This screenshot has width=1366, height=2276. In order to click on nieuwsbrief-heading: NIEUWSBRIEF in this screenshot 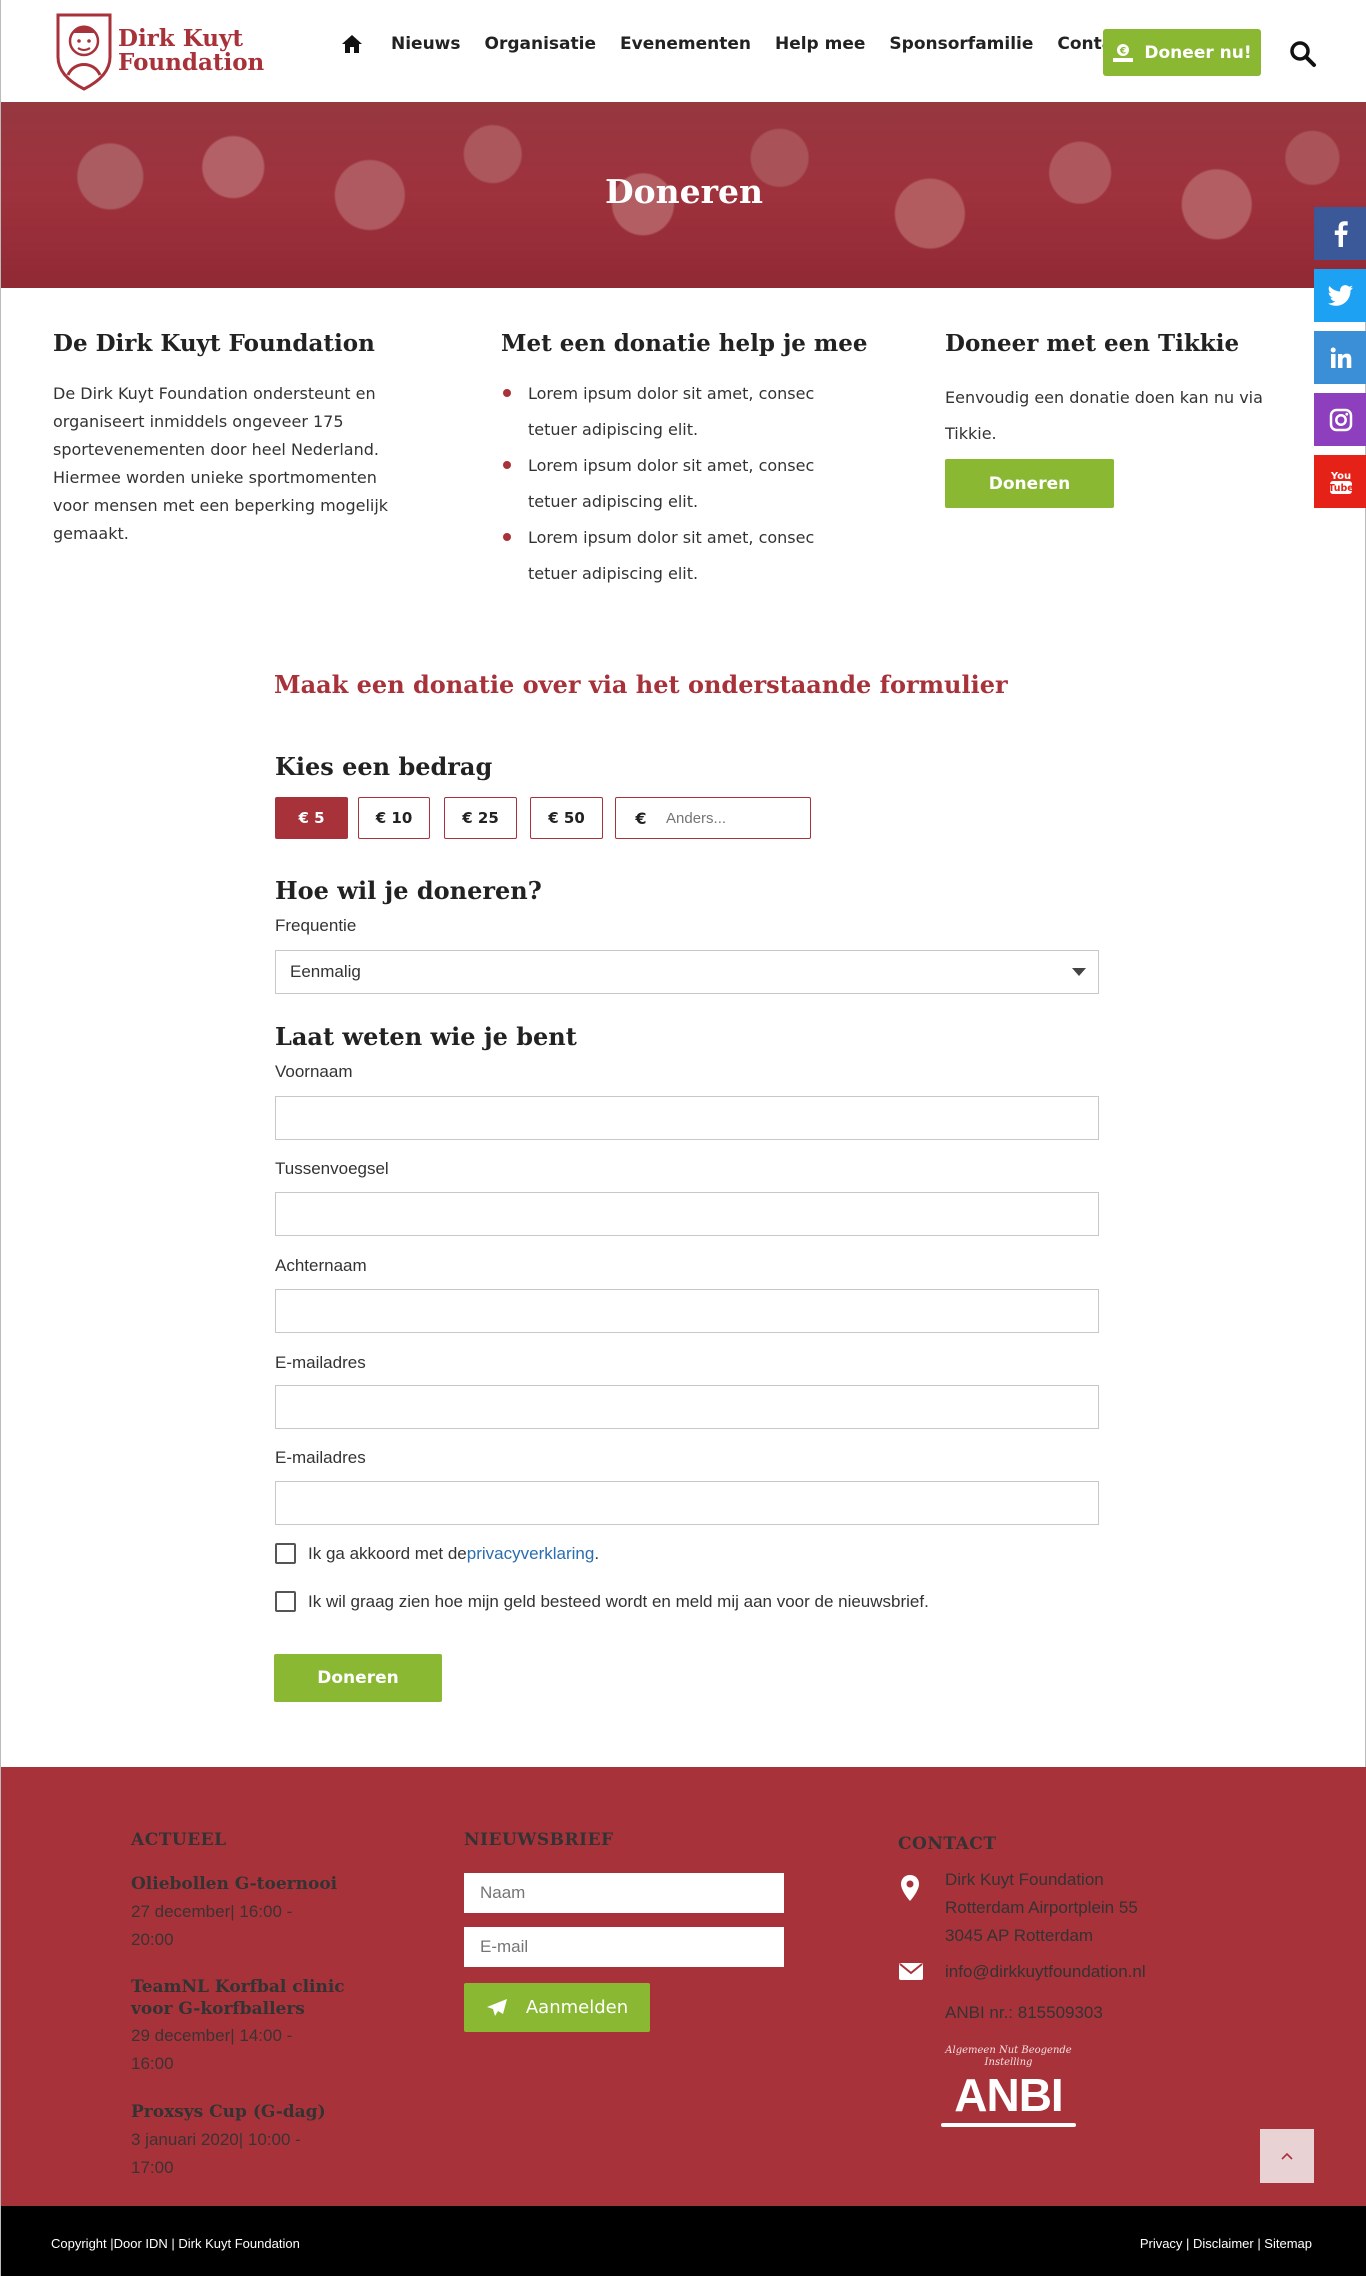, I will do `click(539, 1840)`.